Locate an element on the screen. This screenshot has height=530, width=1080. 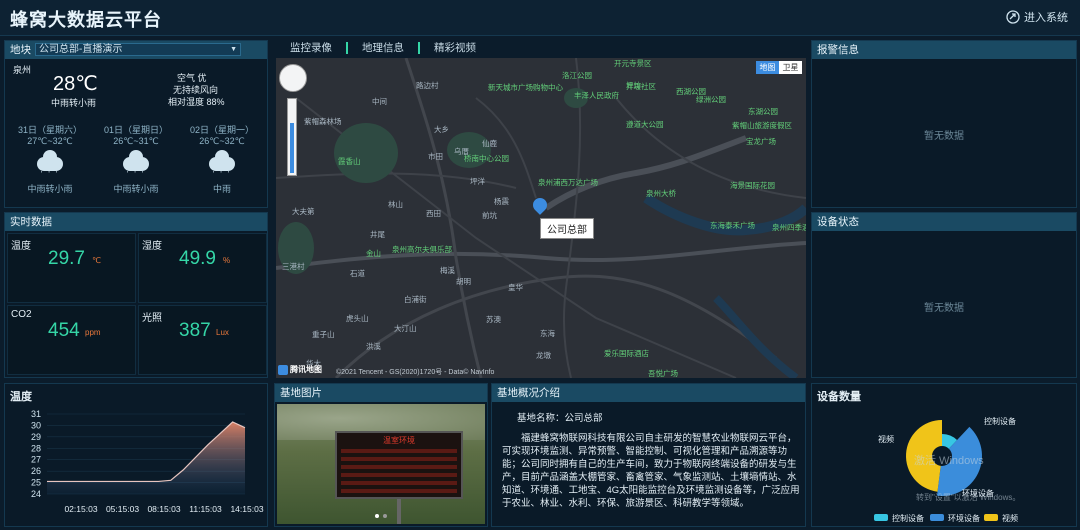
map-poi-label: 东湖公园 is located at coordinates (763, 111).